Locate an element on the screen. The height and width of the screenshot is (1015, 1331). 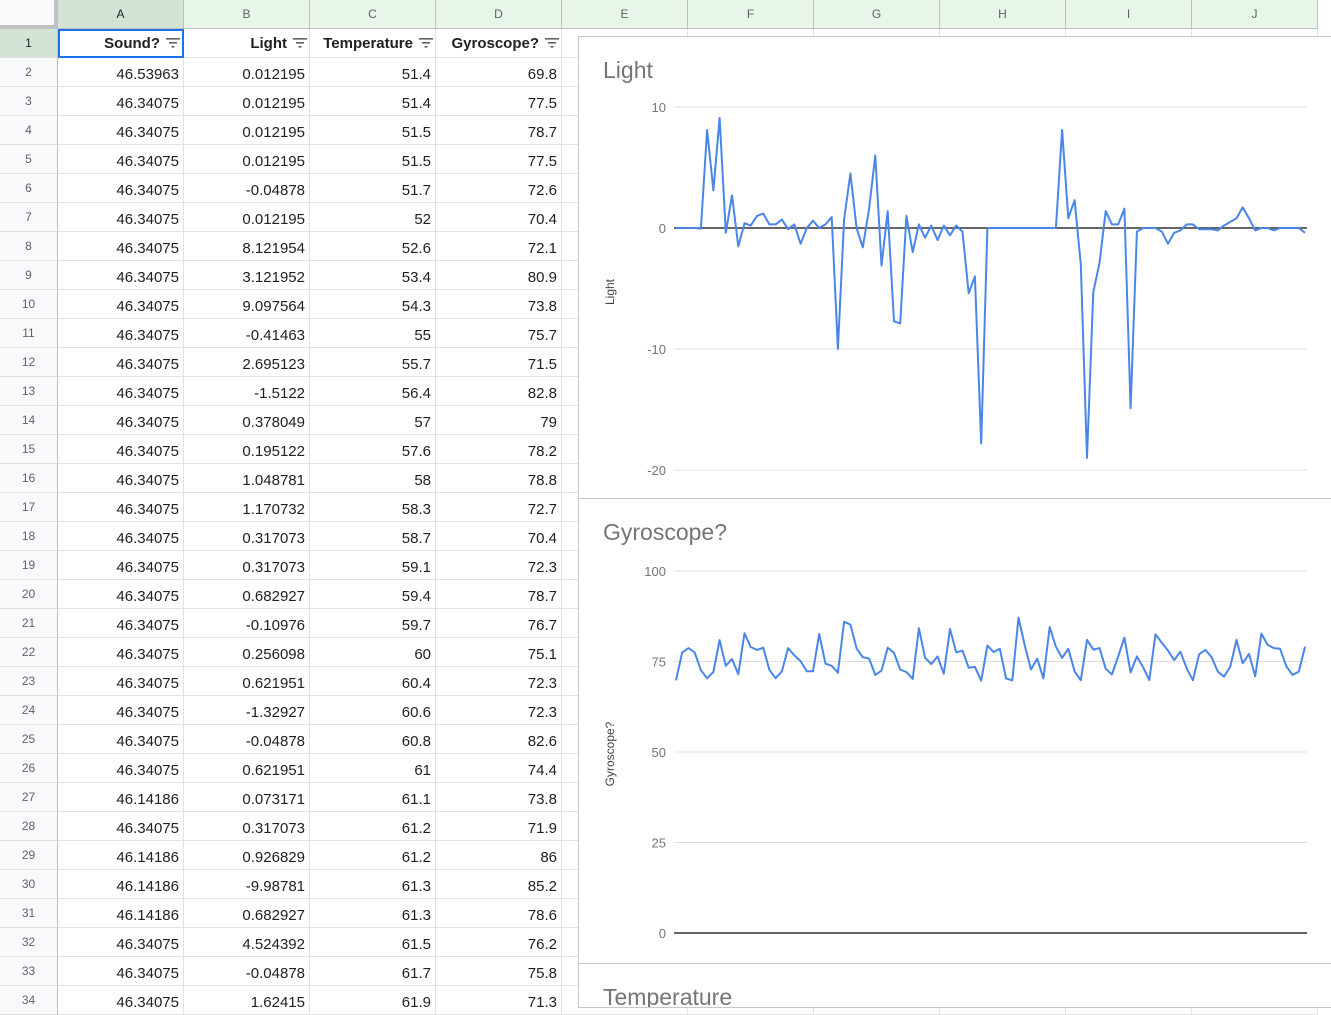
data-cell: 71.5 is located at coordinates (499, 362).